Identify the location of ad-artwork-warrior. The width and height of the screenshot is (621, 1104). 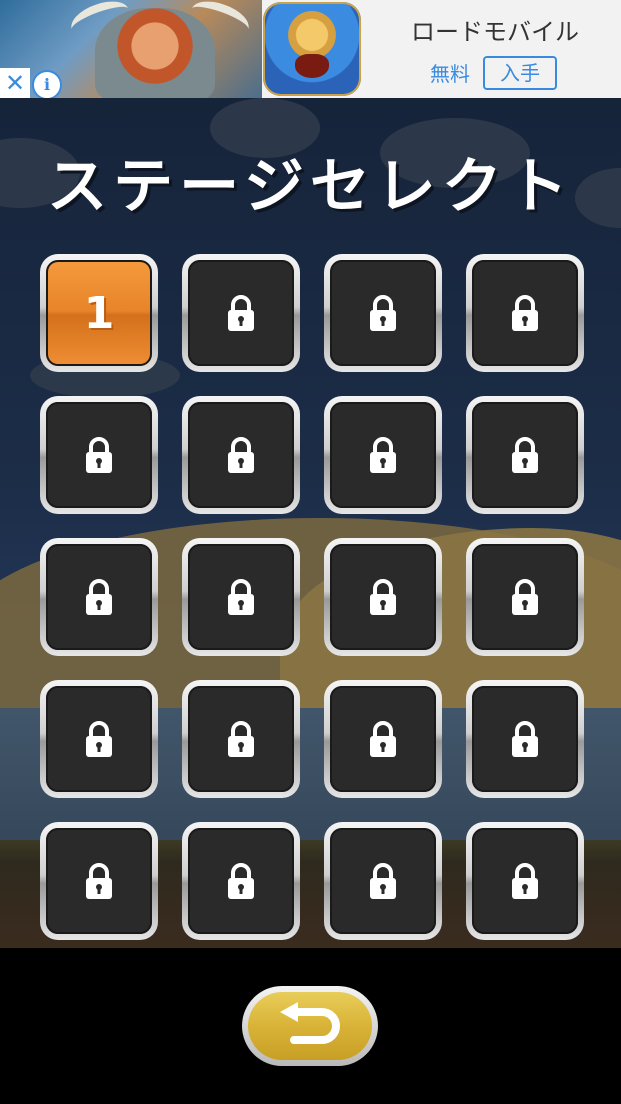
(155, 53).